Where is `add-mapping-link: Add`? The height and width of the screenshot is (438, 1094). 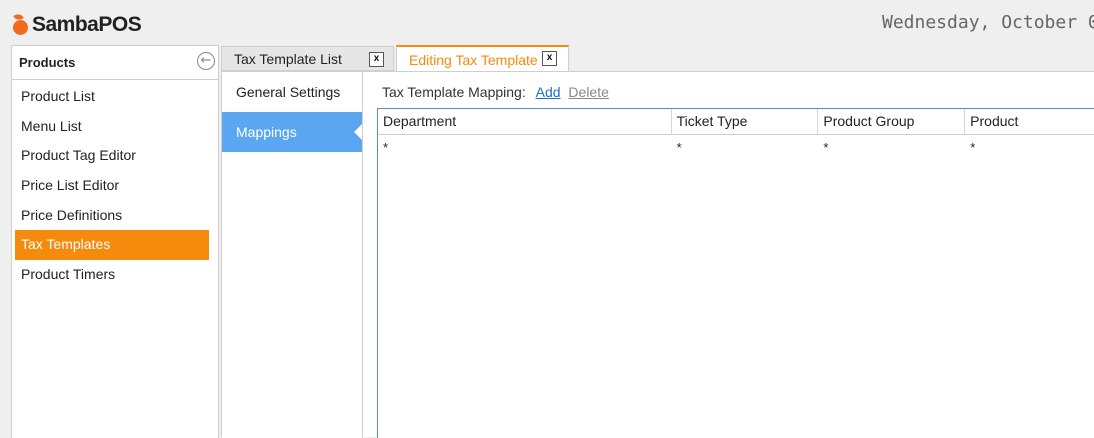 add-mapping-link: Add is located at coordinates (548, 92).